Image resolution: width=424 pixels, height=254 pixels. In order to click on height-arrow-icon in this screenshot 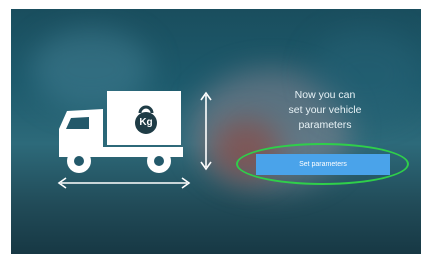, I will do `click(206, 131)`.